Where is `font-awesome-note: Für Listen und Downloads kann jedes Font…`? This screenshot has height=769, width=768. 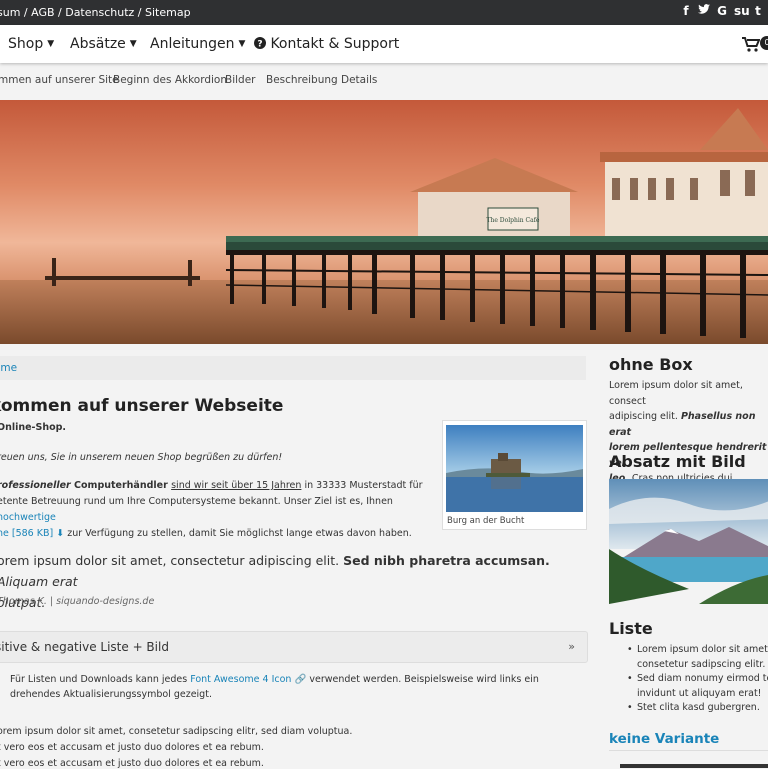 font-awesome-note: Für Listen und Downloads kann jedes Font… is located at coordinates (290, 687).